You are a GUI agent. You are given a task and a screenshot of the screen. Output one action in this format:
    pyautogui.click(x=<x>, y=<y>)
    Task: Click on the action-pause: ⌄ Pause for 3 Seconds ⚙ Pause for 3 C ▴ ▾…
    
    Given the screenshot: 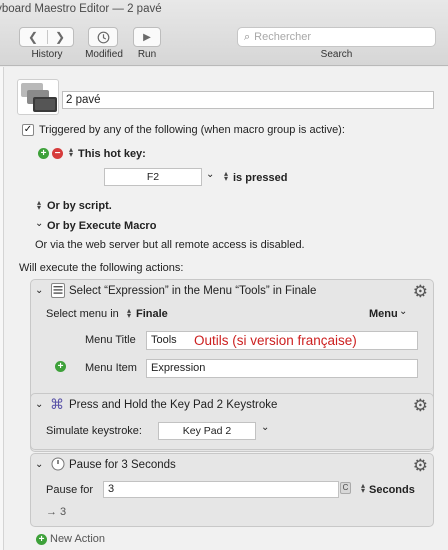 What is the action you would take?
    pyautogui.click(x=232, y=490)
    